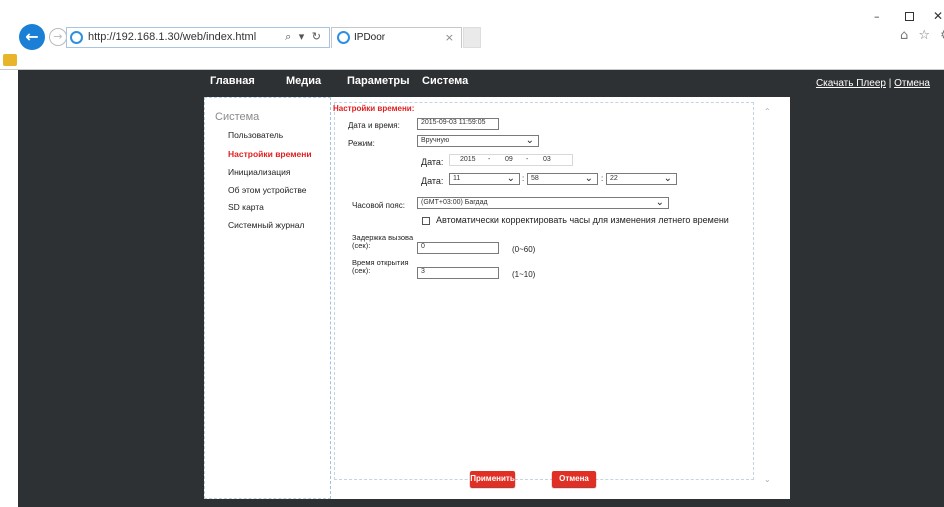  Describe the element at coordinates (562, 179) in the screenshot. I see `minute-select: 58 ⌄` at that location.